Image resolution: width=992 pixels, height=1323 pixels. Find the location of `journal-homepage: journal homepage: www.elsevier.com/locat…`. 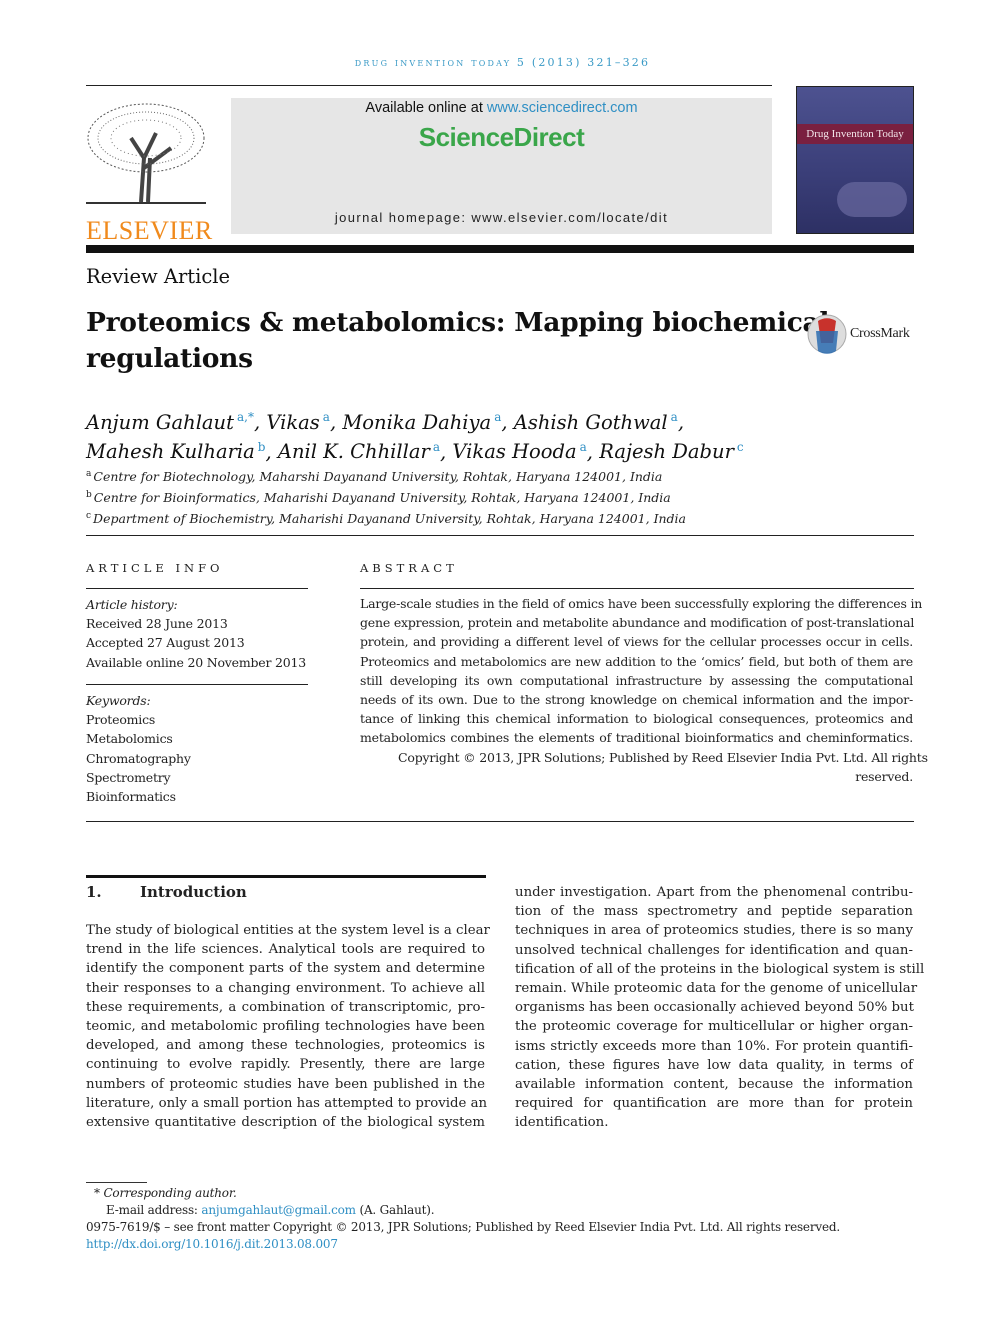

journal-homepage: journal homepage: www.elsevier.com/locat… is located at coordinates (501, 217).